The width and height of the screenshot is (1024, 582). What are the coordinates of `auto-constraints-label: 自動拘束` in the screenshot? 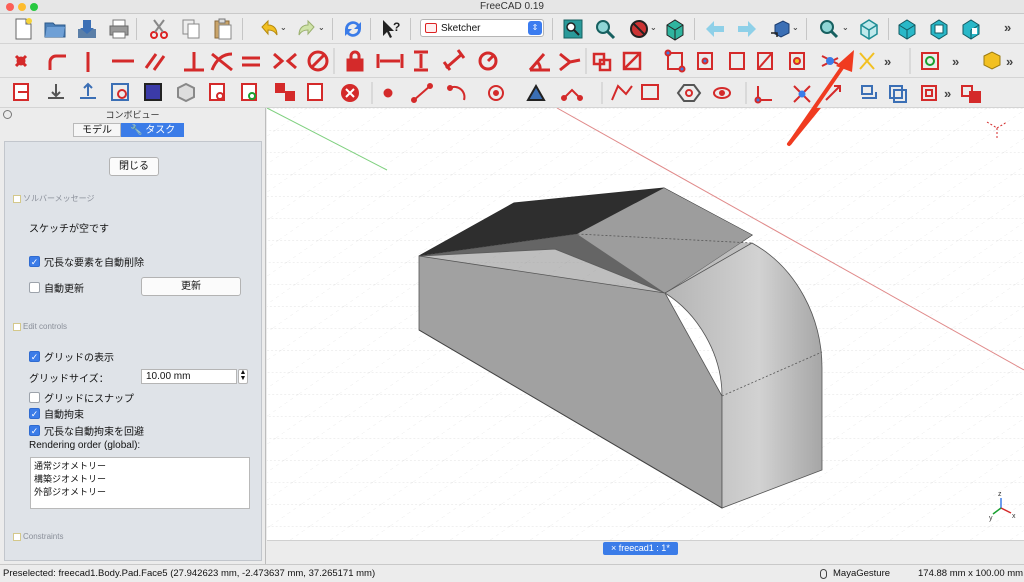 It's located at (64, 415).